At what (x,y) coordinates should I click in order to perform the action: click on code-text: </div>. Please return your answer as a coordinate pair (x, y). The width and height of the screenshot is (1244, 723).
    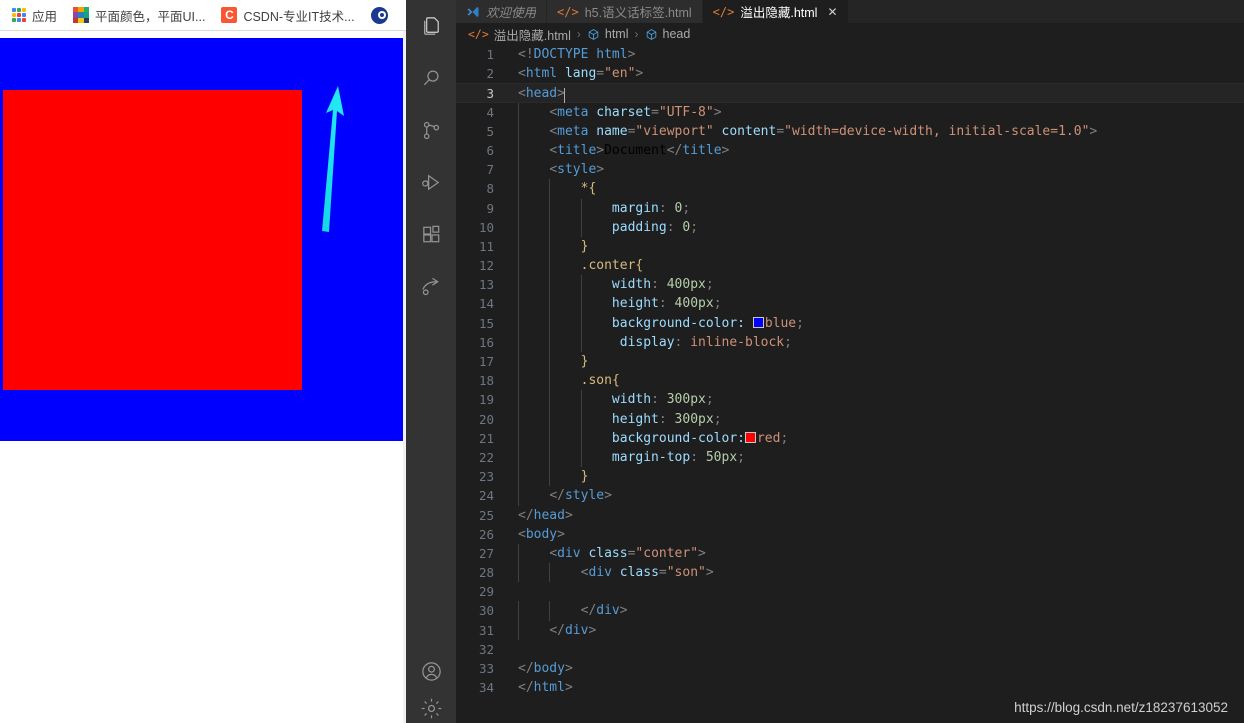
    Looking at the image, I should click on (573, 630).